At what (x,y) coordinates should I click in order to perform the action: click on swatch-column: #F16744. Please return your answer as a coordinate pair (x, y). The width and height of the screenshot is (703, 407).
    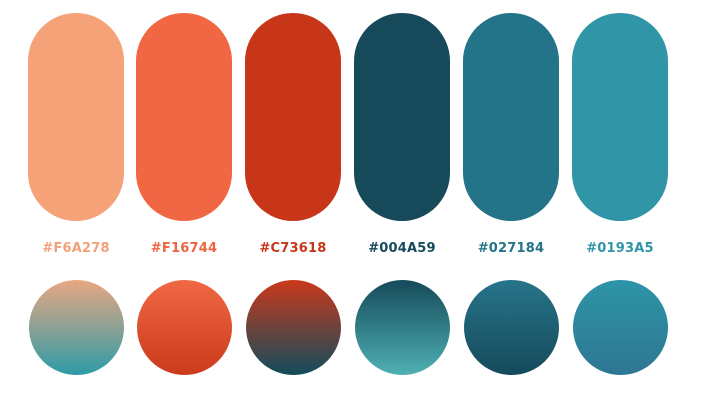
    Looking at the image, I should click on (184, 203).